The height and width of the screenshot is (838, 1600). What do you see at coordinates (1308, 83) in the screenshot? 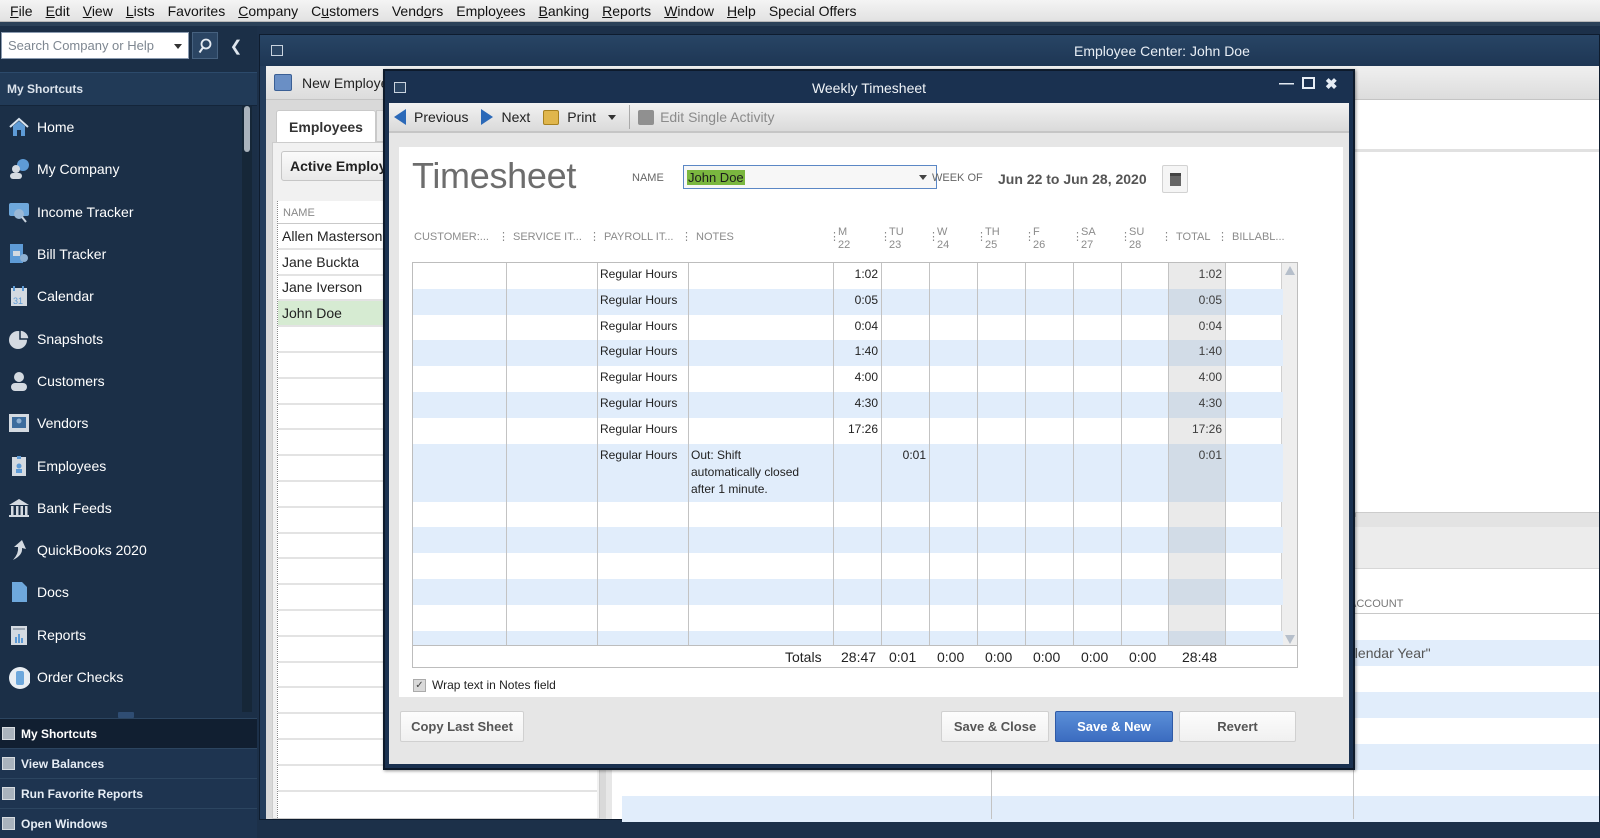
I see `maximize-icon` at bounding box center [1308, 83].